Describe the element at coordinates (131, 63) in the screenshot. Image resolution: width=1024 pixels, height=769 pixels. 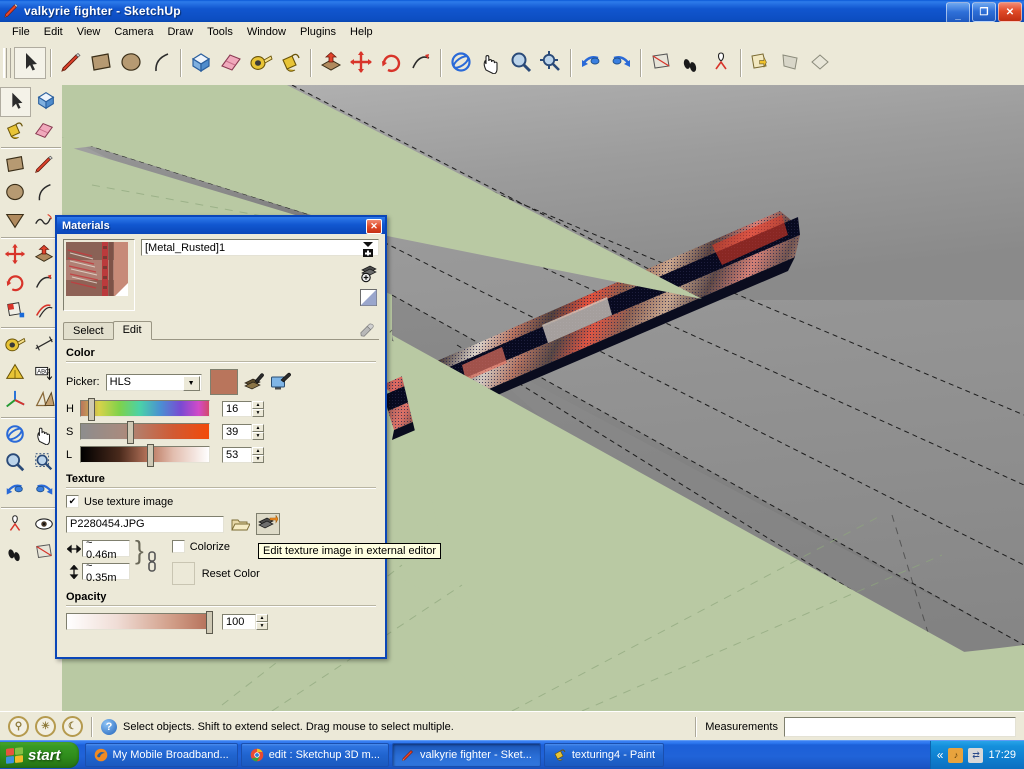
I see `circle-tool` at that location.